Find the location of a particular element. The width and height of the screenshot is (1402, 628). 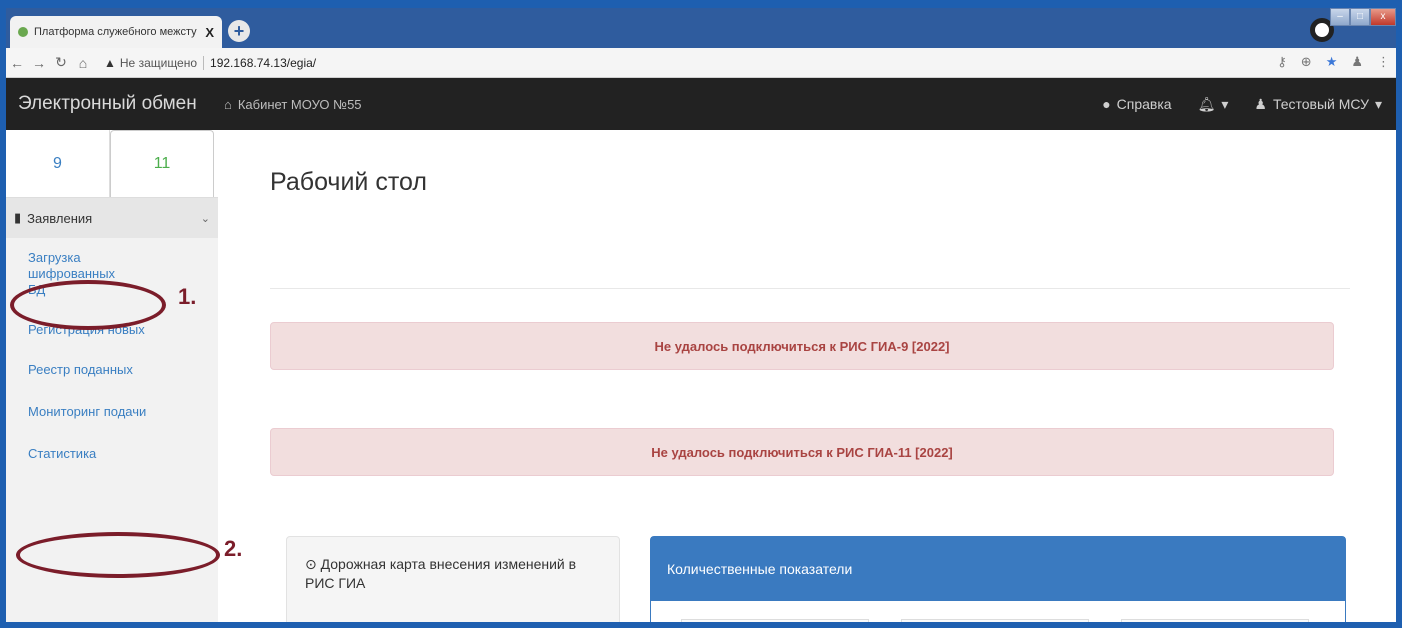

forward-icon: → is located at coordinates (39, 63).